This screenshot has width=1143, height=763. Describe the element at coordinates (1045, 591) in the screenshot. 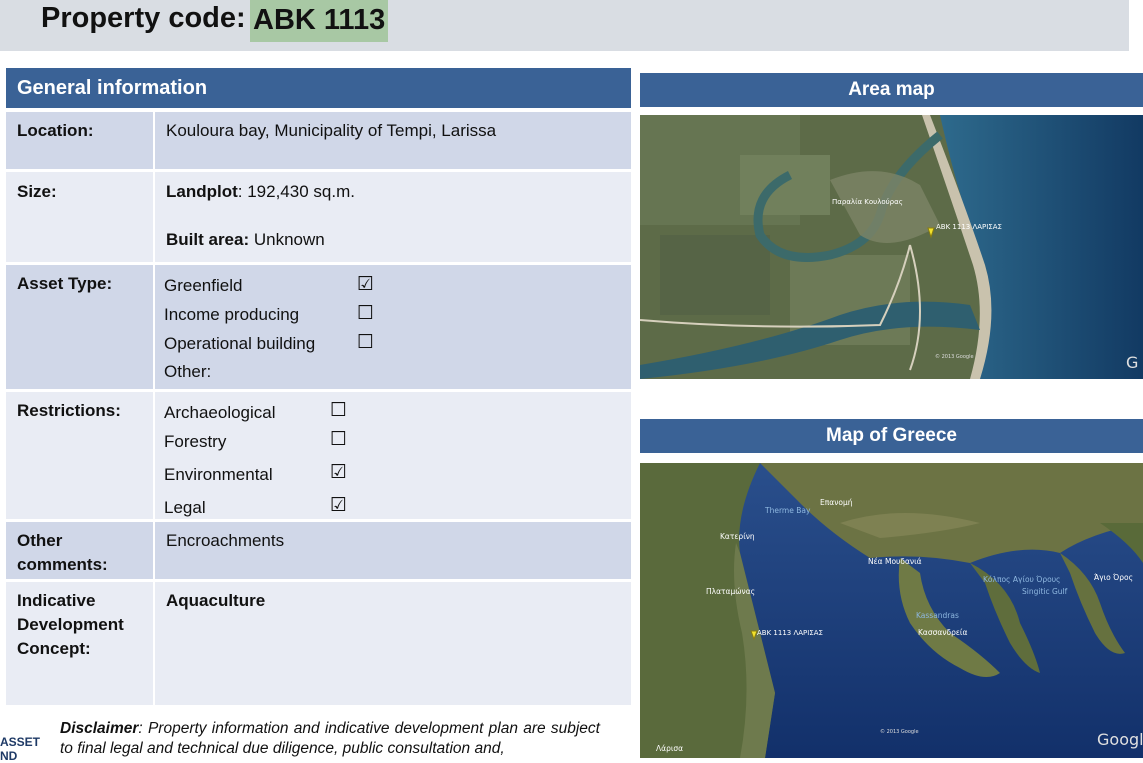

I see `label-singitic-gulf: Singitic Gulf` at that location.